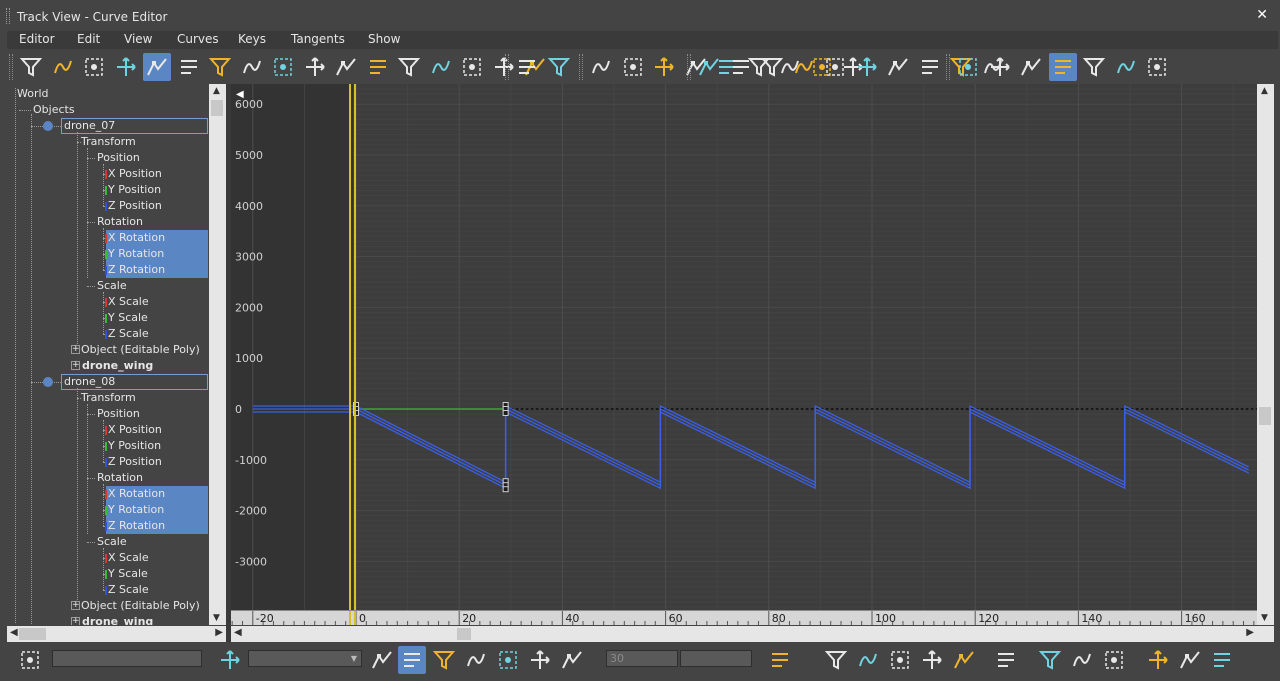 This screenshot has height=681, width=1280. I want to click on zoom-v-icon, so click(836, 660).